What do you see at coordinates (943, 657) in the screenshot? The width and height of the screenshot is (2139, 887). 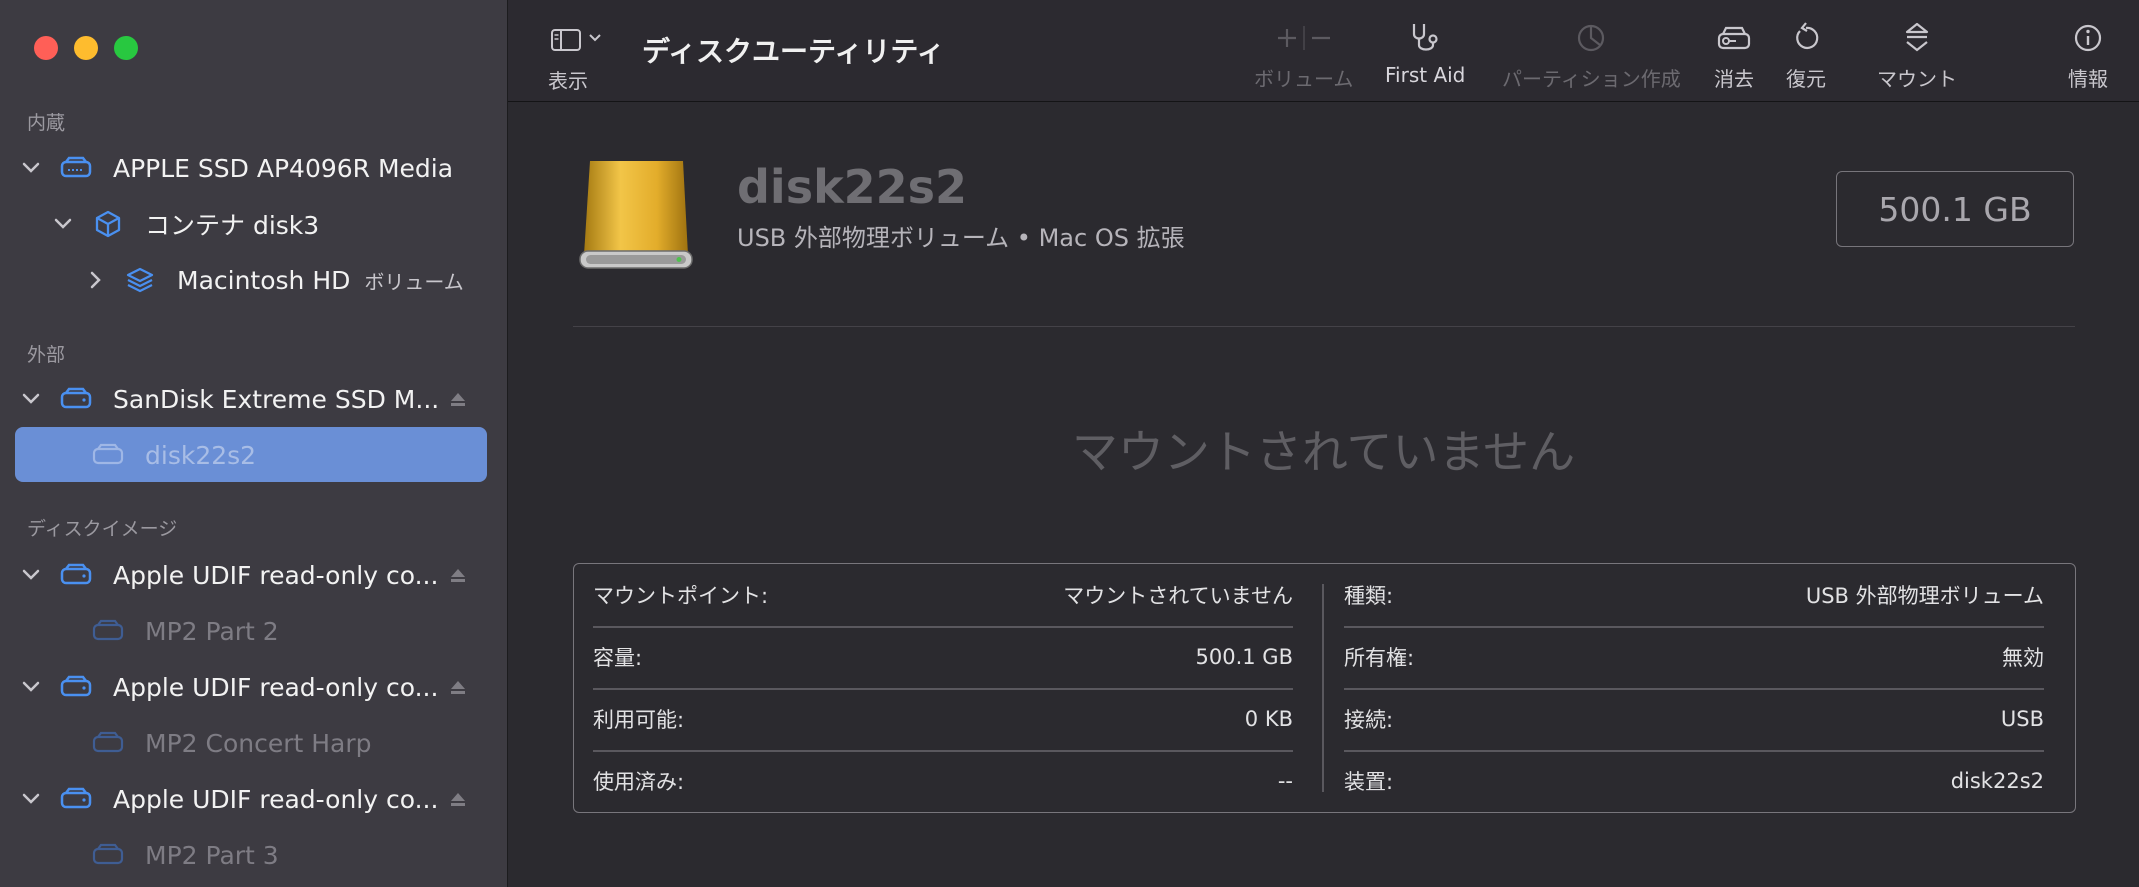 I see `info-row: 容量: 500.1 GB` at bounding box center [943, 657].